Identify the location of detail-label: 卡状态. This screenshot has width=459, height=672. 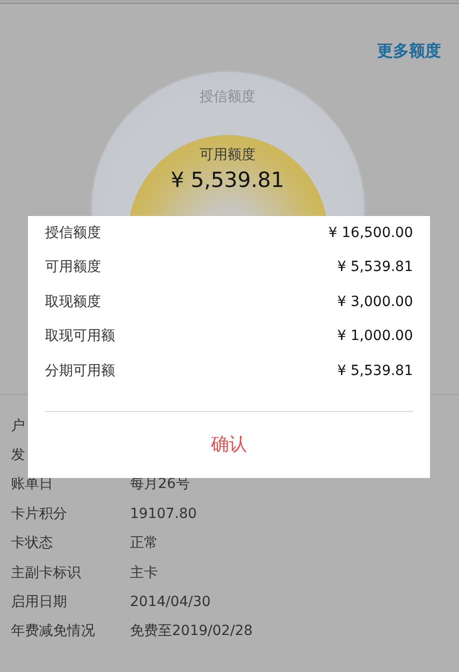
(32, 543).